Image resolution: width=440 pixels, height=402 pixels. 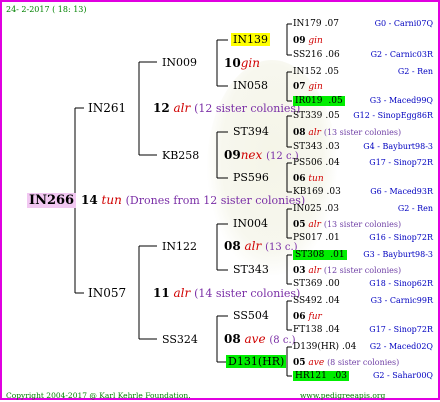 What do you see at coordinates (251, 270) in the screenshot?
I see `gen3-id-5: ST343` at bounding box center [251, 270].